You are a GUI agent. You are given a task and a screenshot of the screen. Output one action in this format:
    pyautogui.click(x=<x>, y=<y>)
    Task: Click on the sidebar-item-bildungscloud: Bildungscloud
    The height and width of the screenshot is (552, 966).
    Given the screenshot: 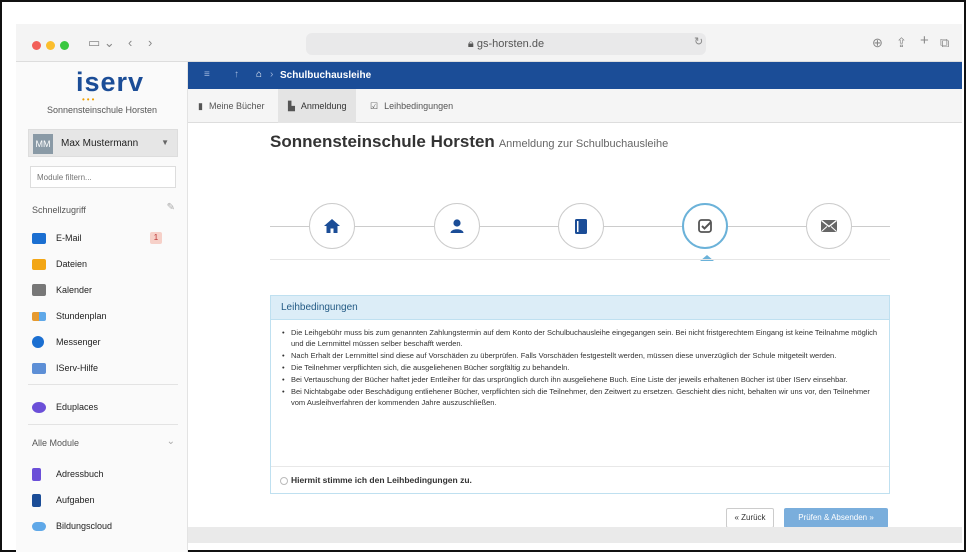 What is the action you would take?
    pyautogui.click(x=72, y=526)
    